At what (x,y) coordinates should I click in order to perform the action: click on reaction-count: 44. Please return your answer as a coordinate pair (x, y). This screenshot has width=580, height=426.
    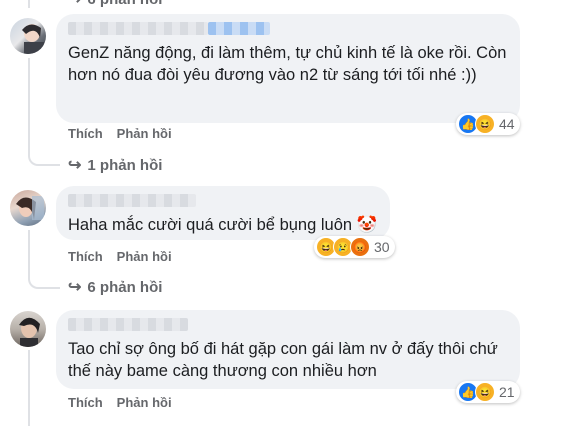
    Looking at the image, I should click on (507, 124).